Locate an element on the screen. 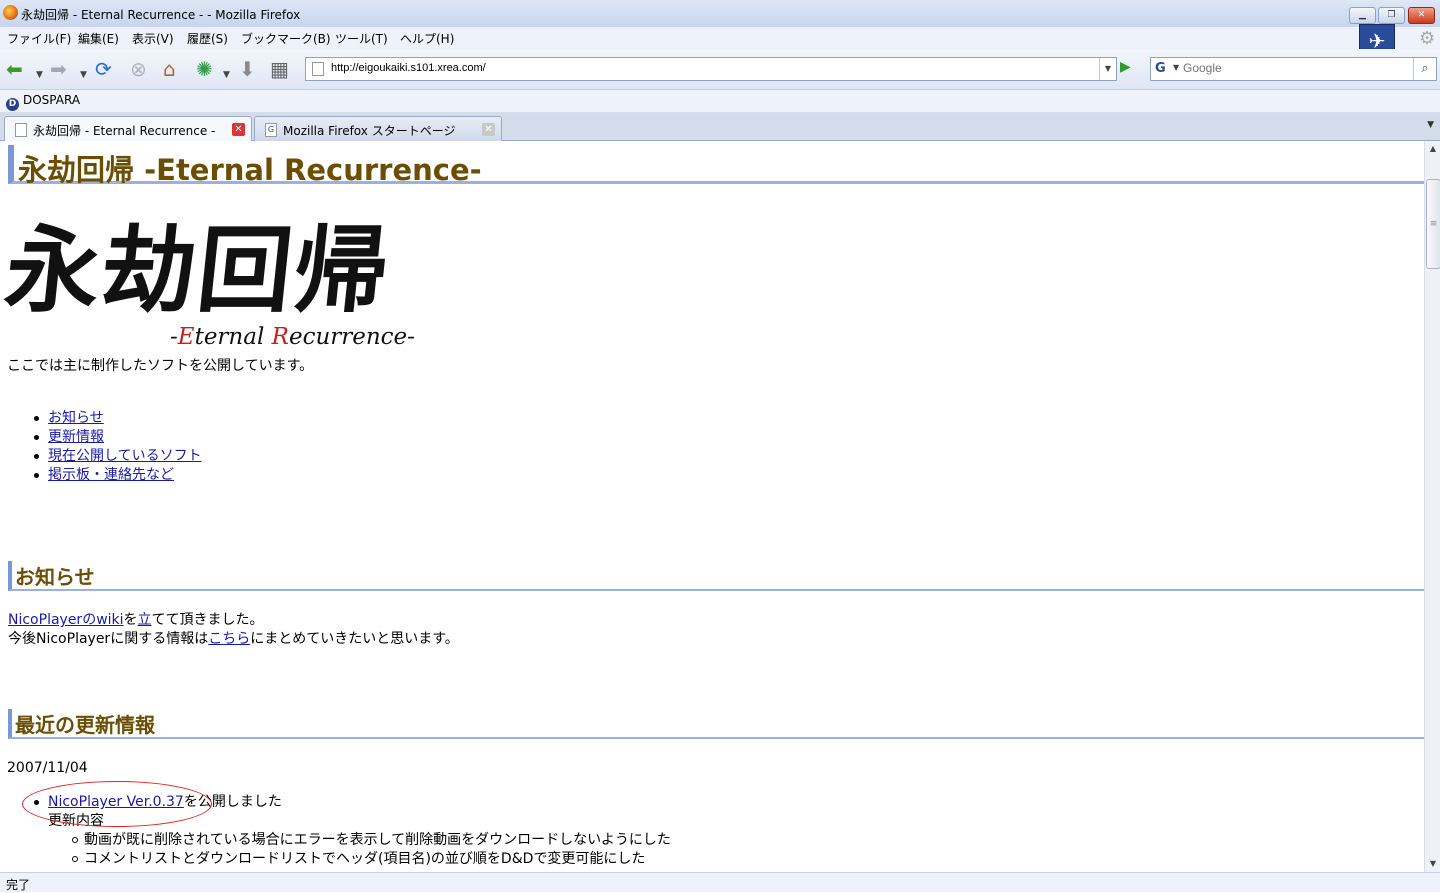 Image resolution: width=1440 pixels, height=893 pixels. menu-view: 表示(V) is located at coordinates (153, 38).